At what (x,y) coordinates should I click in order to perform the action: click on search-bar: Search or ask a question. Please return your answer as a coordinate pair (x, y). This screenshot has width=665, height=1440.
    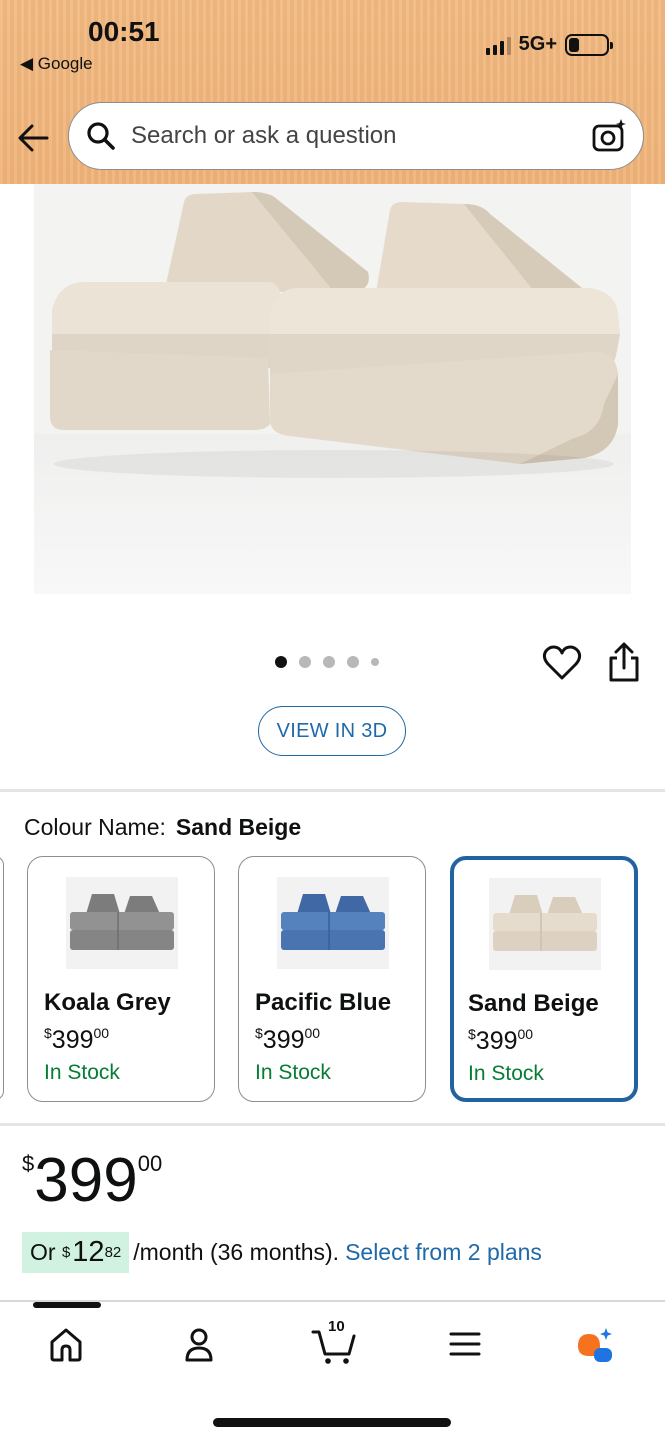
    Looking at the image, I should click on (356, 136).